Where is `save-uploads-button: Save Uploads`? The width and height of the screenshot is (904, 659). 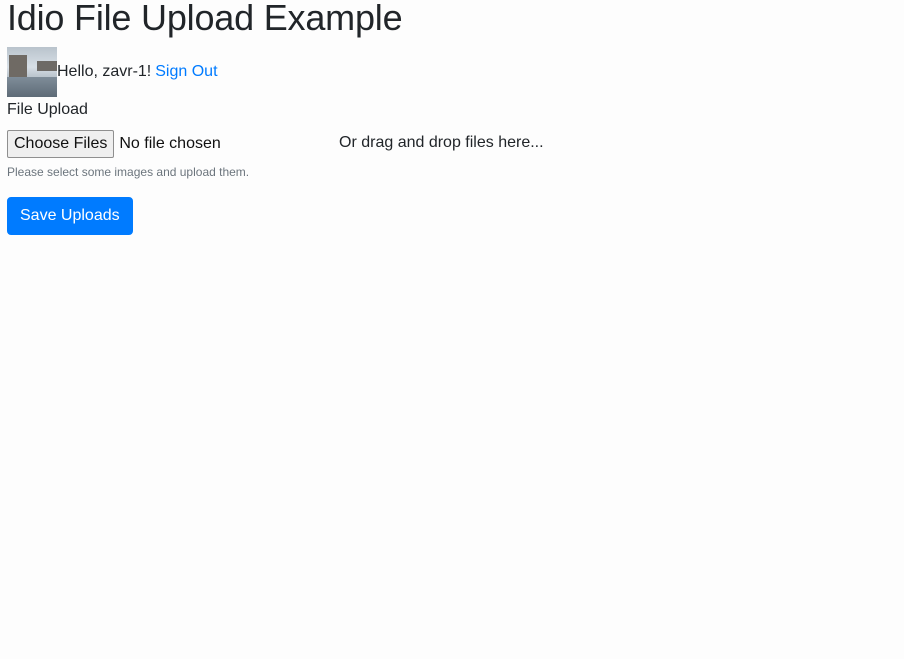
save-uploads-button: Save Uploads is located at coordinates (70, 216).